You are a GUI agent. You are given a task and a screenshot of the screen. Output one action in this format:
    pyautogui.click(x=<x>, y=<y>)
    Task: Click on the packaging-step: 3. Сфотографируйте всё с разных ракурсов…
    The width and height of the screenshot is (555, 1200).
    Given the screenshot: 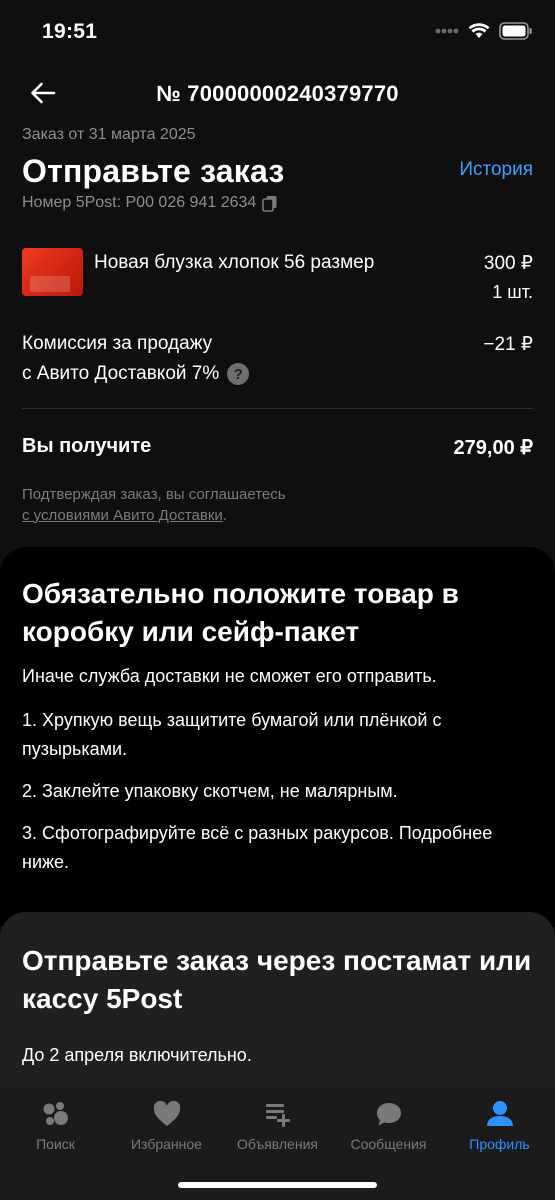 What is the action you would take?
    pyautogui.click(x=257, y=847)
    